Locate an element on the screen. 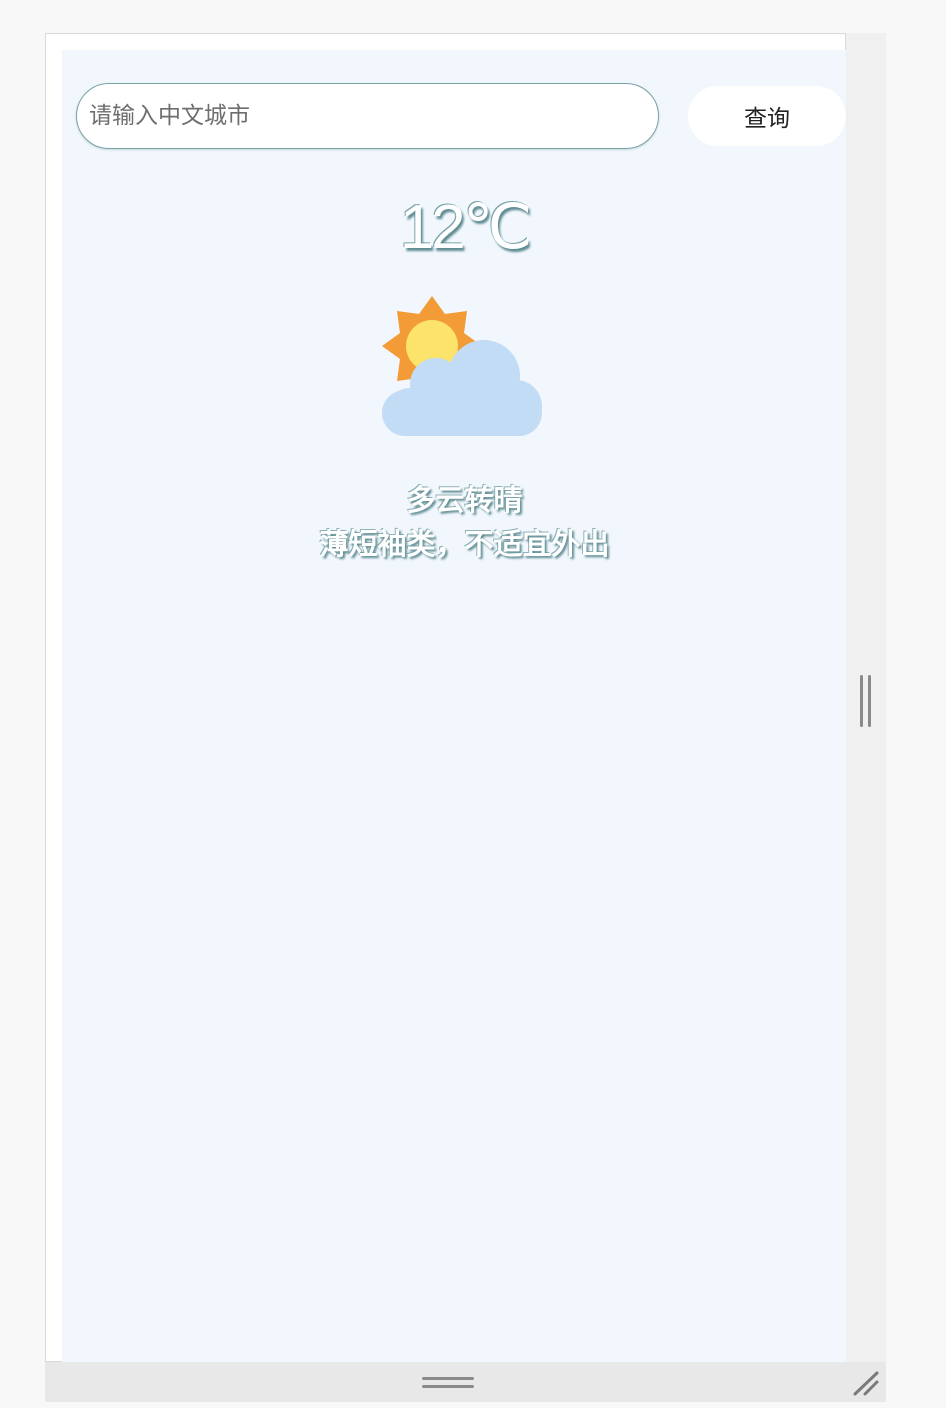  weather-description: 多云转晴 is located at coordinates (464, 500).